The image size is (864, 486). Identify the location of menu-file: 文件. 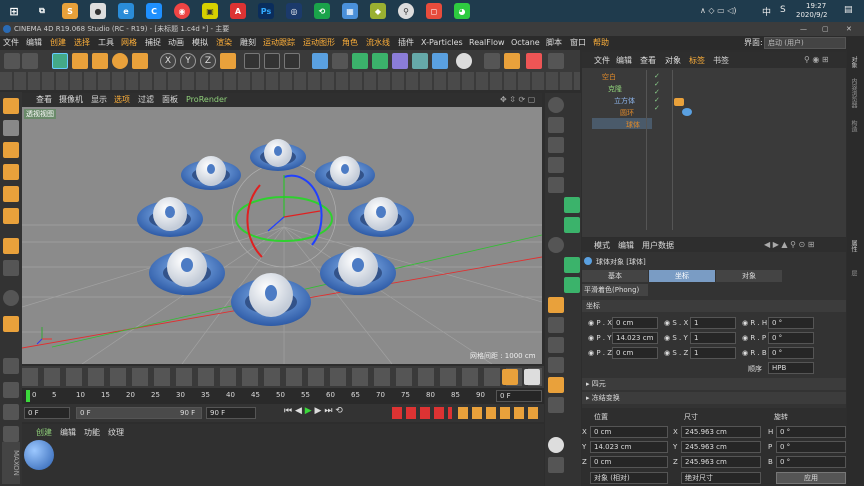
(11, 43).